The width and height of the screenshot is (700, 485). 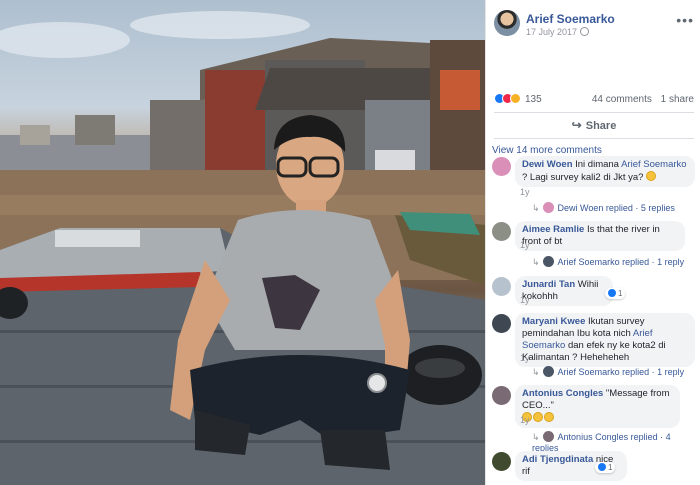 I want to click on view-more-comments-link: View 14 more comments, so click(x=547, y=150).